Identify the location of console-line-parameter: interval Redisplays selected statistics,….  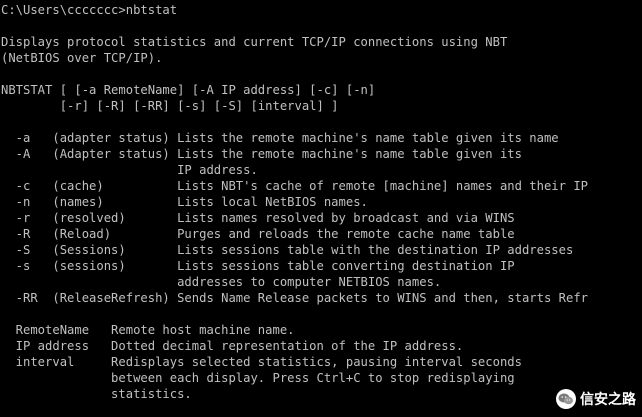
(261, 362).